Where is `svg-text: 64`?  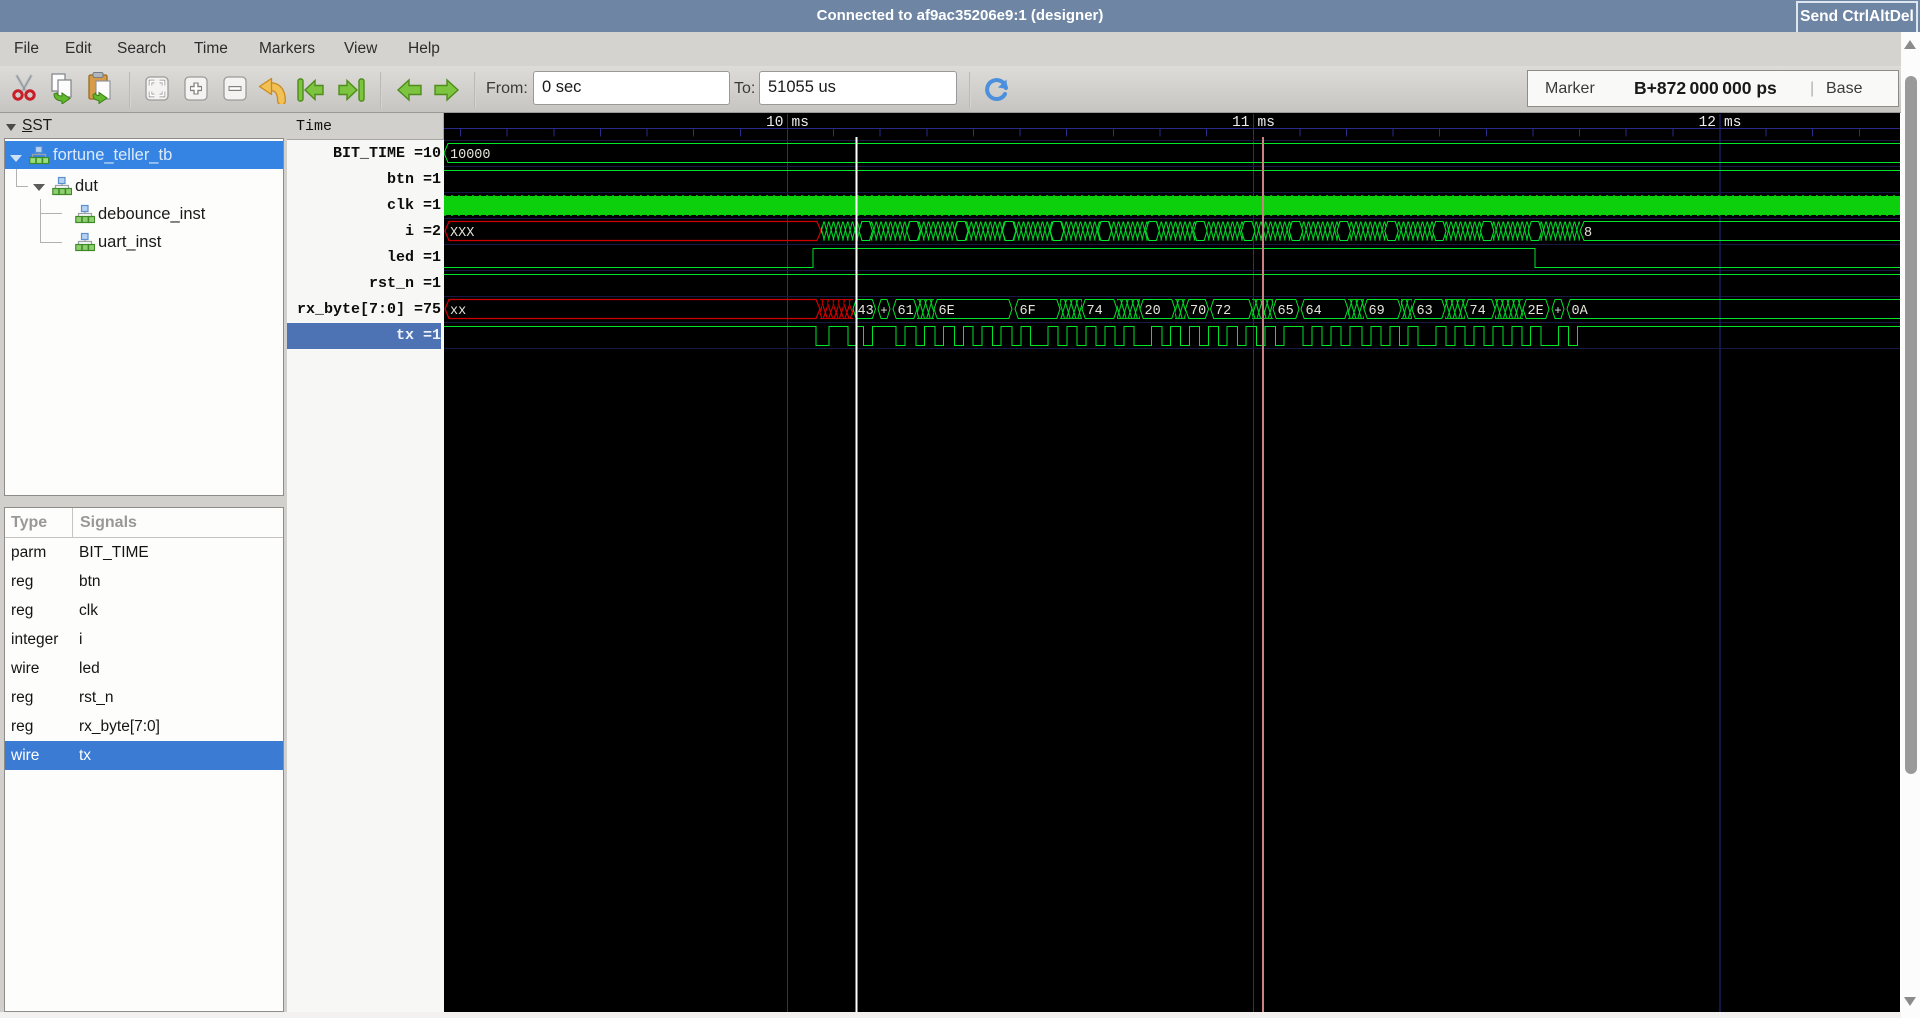
svg-text: 64 is located at coordinates (1314, 311).